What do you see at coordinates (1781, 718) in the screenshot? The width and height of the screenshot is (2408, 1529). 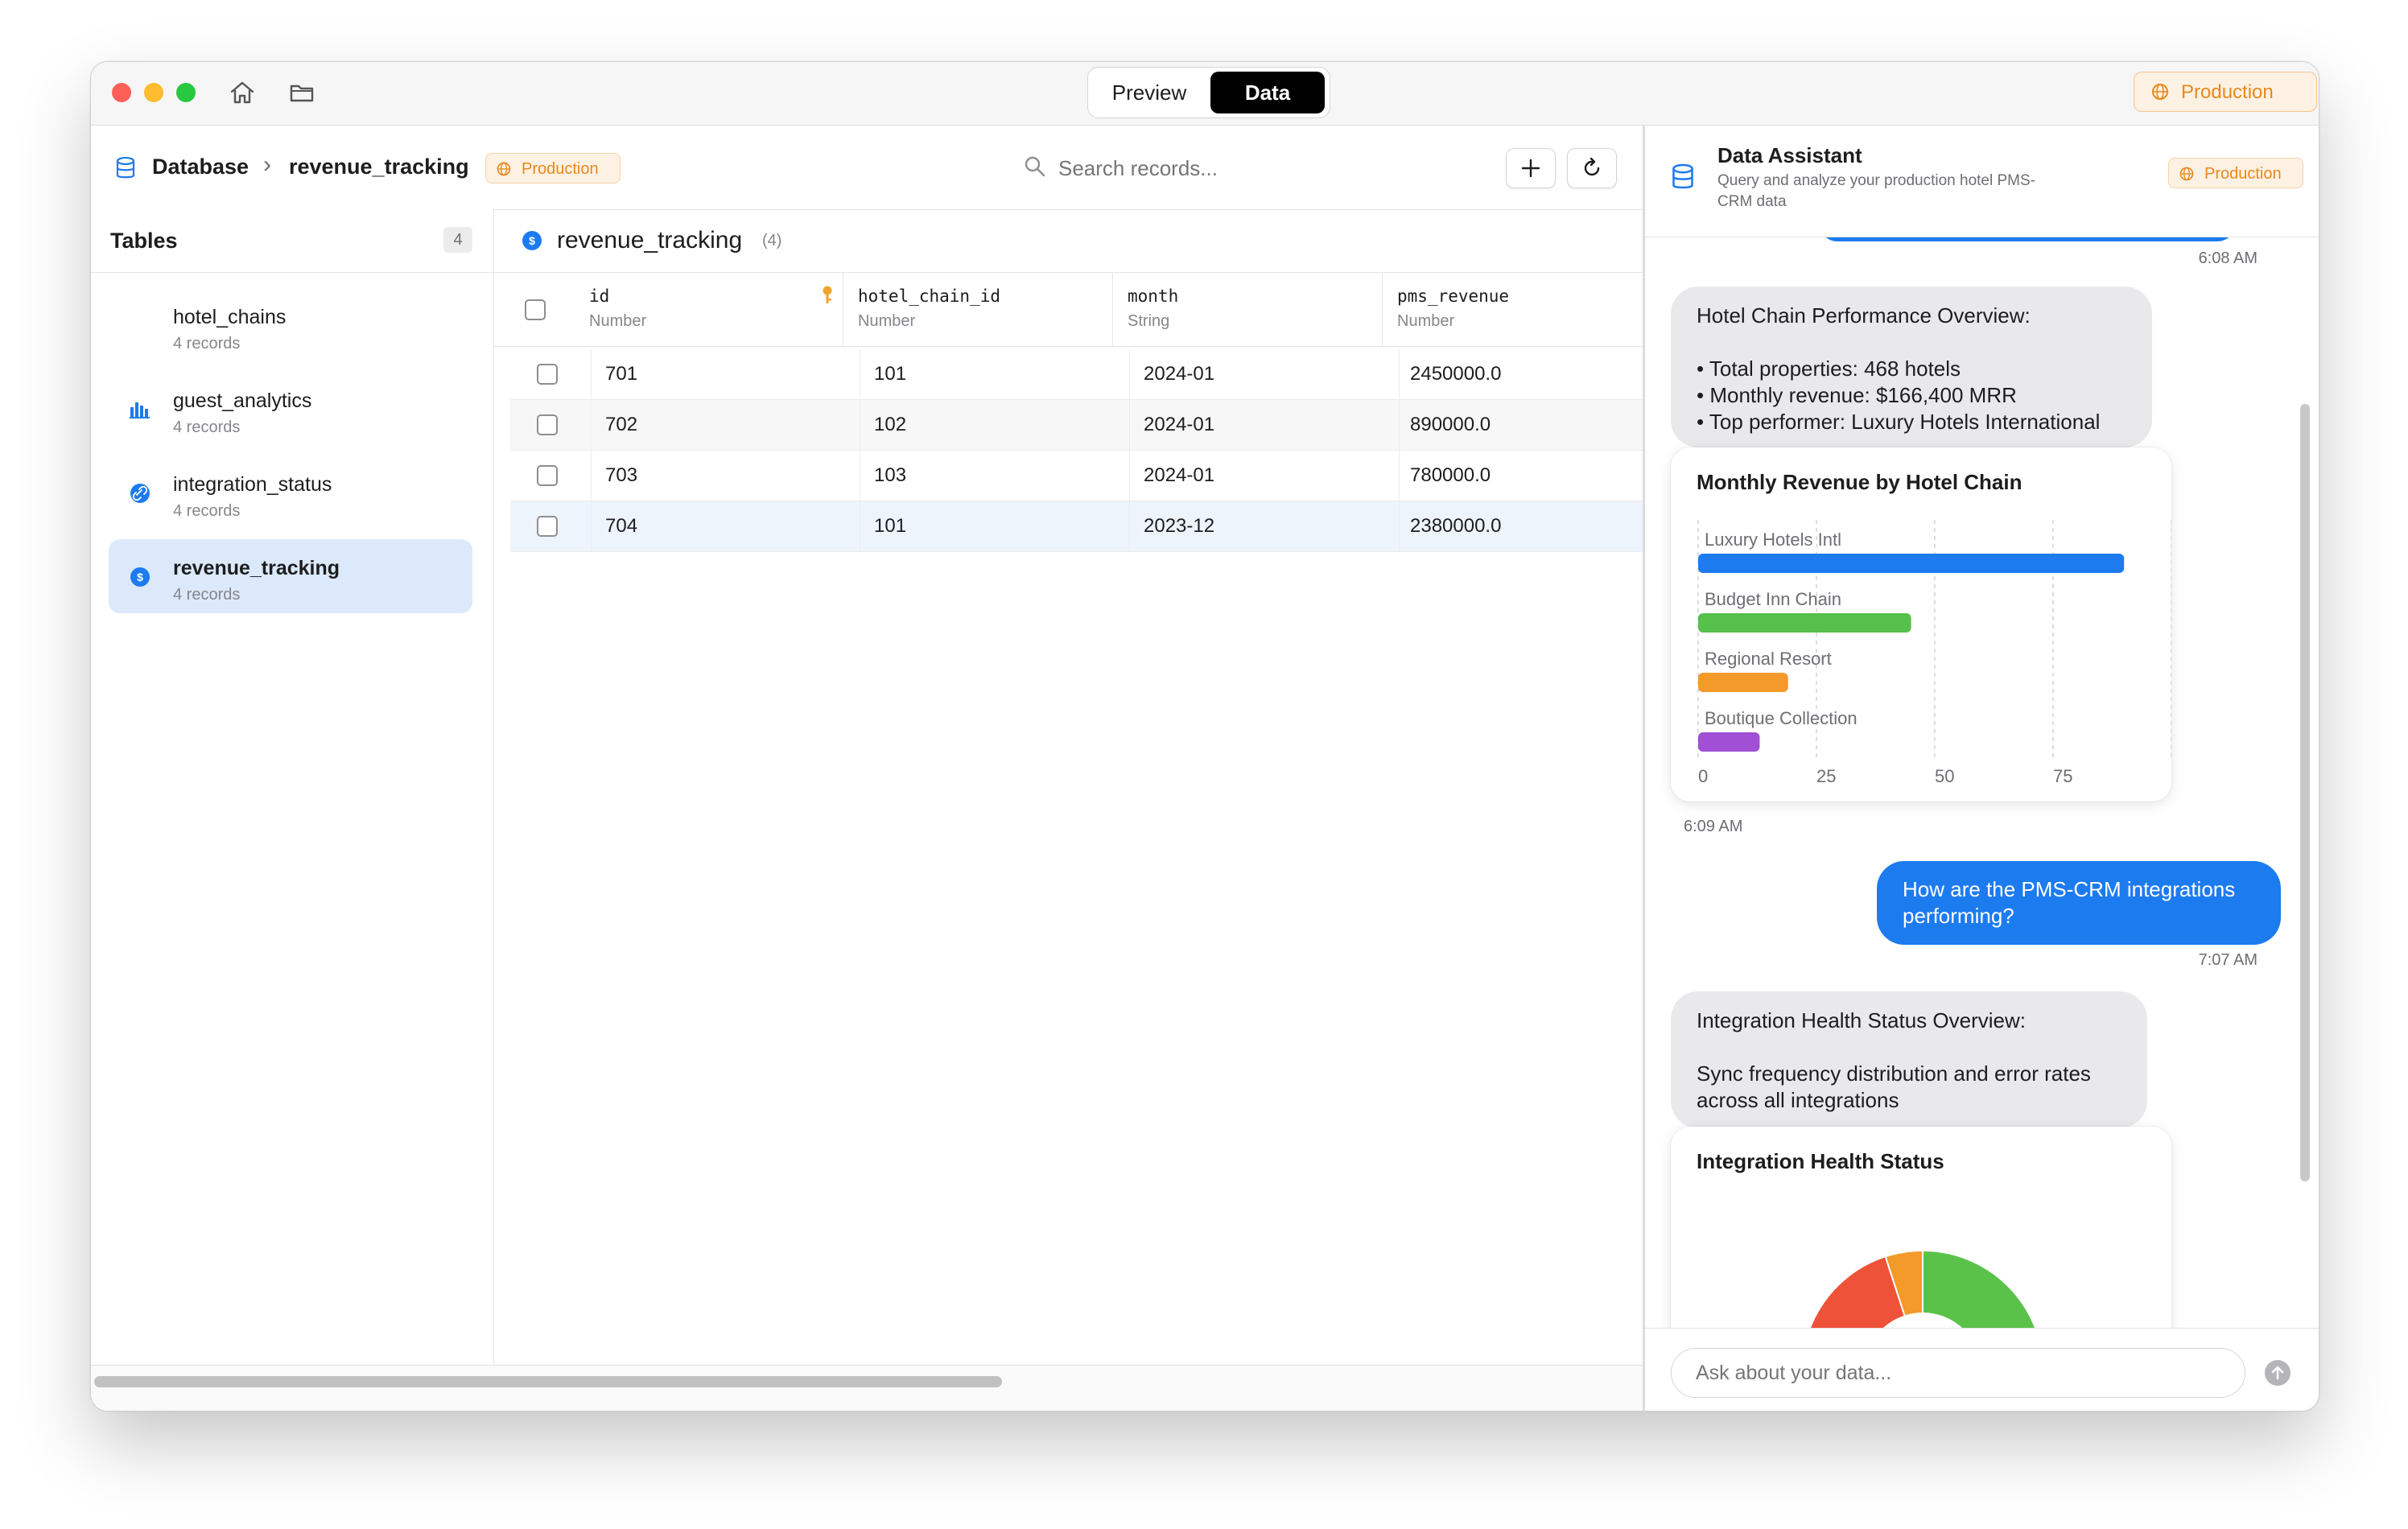 I see `category-label: Boutique Collection` at bounding box center [1781, 718].